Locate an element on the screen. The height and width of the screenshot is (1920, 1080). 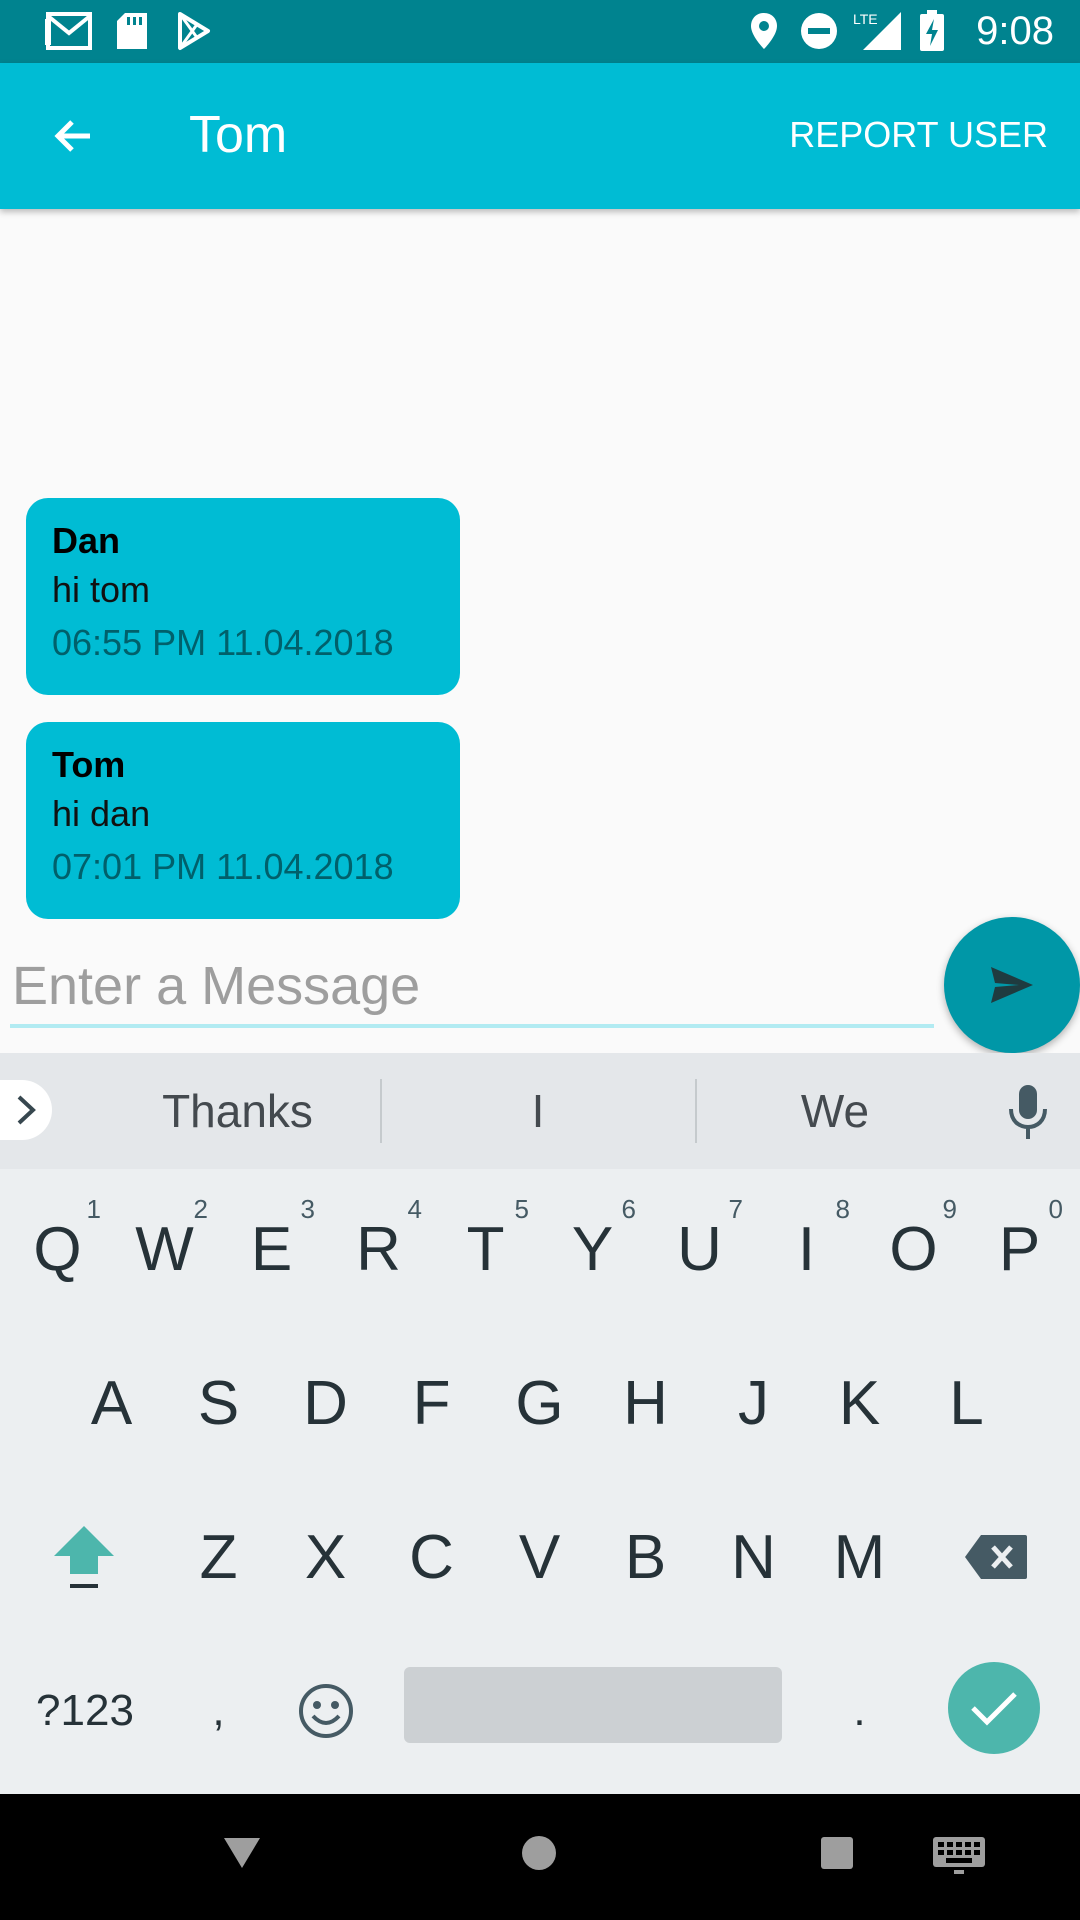
key-a: A is located at coordinates (111, 1403).